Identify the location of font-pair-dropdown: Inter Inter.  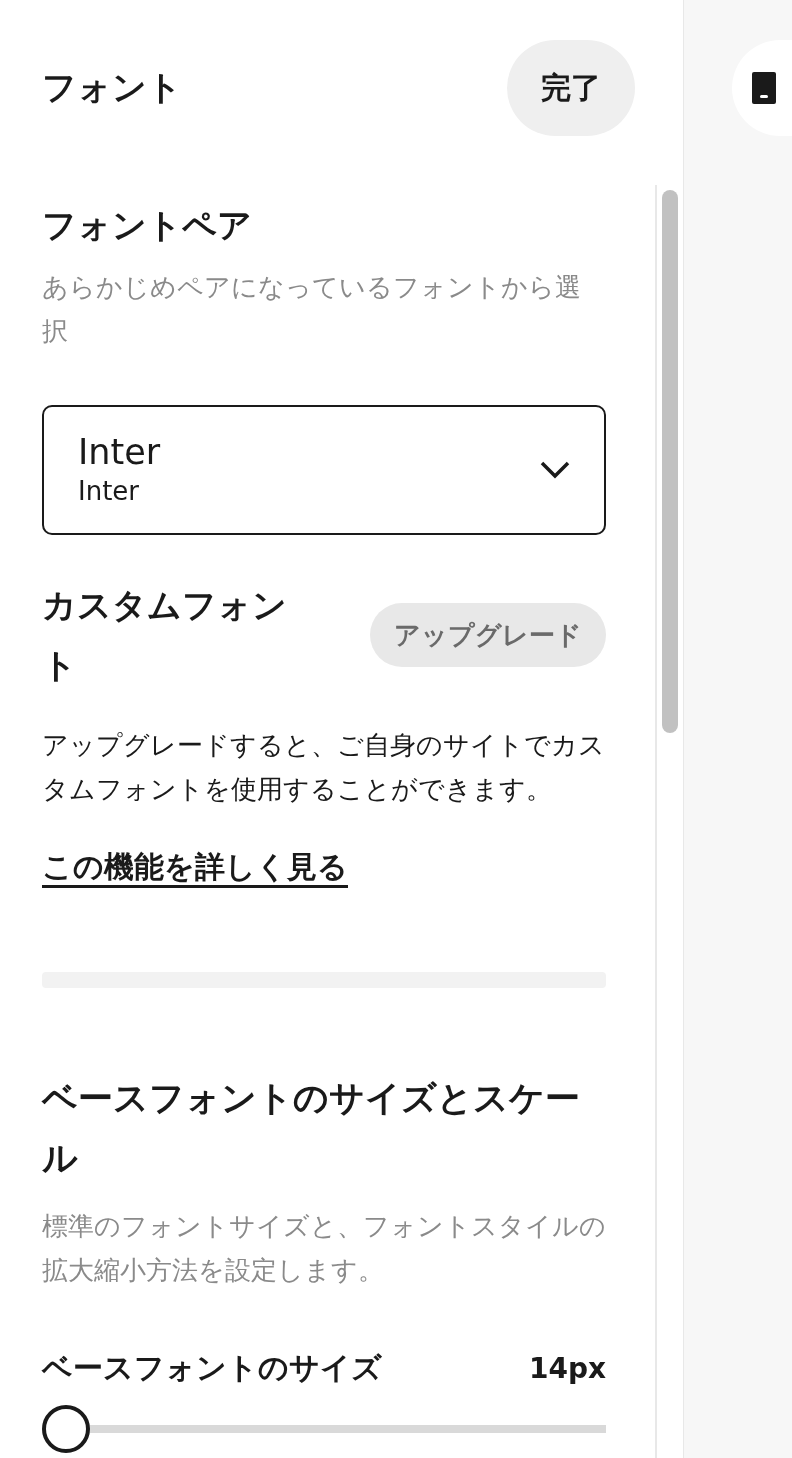
(324, 470).